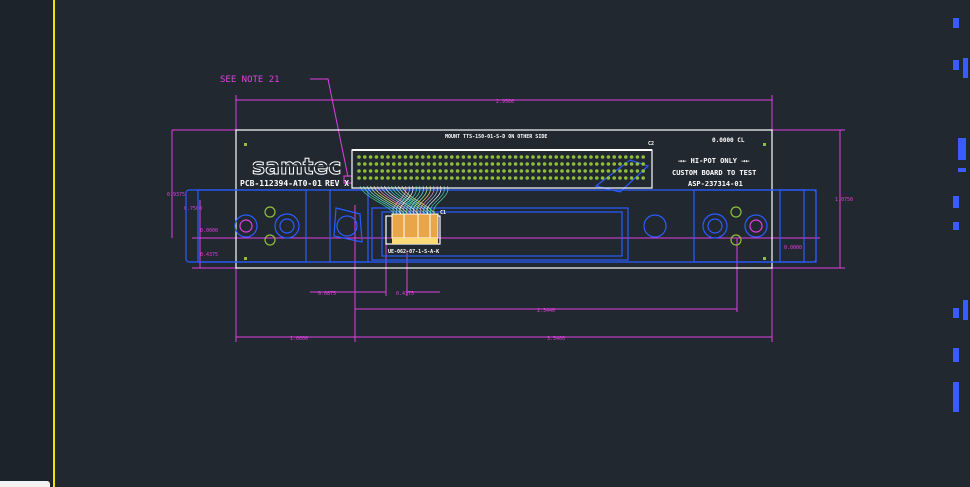 The height and width of the screenshot is (487, 970). What do you see at coordinates (250, 80) in the screenshot?
I see `callout-note-text: SEE NOTE 21` at bounding box center [250, 80].